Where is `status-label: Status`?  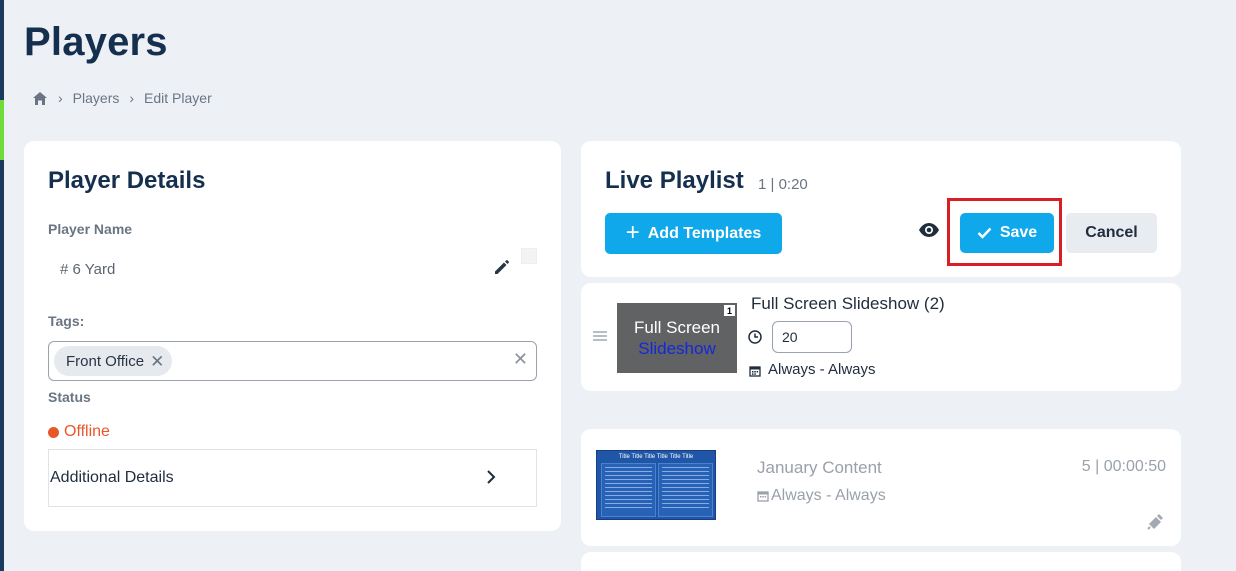 status-label: Status is located at coordinates (69, 397).